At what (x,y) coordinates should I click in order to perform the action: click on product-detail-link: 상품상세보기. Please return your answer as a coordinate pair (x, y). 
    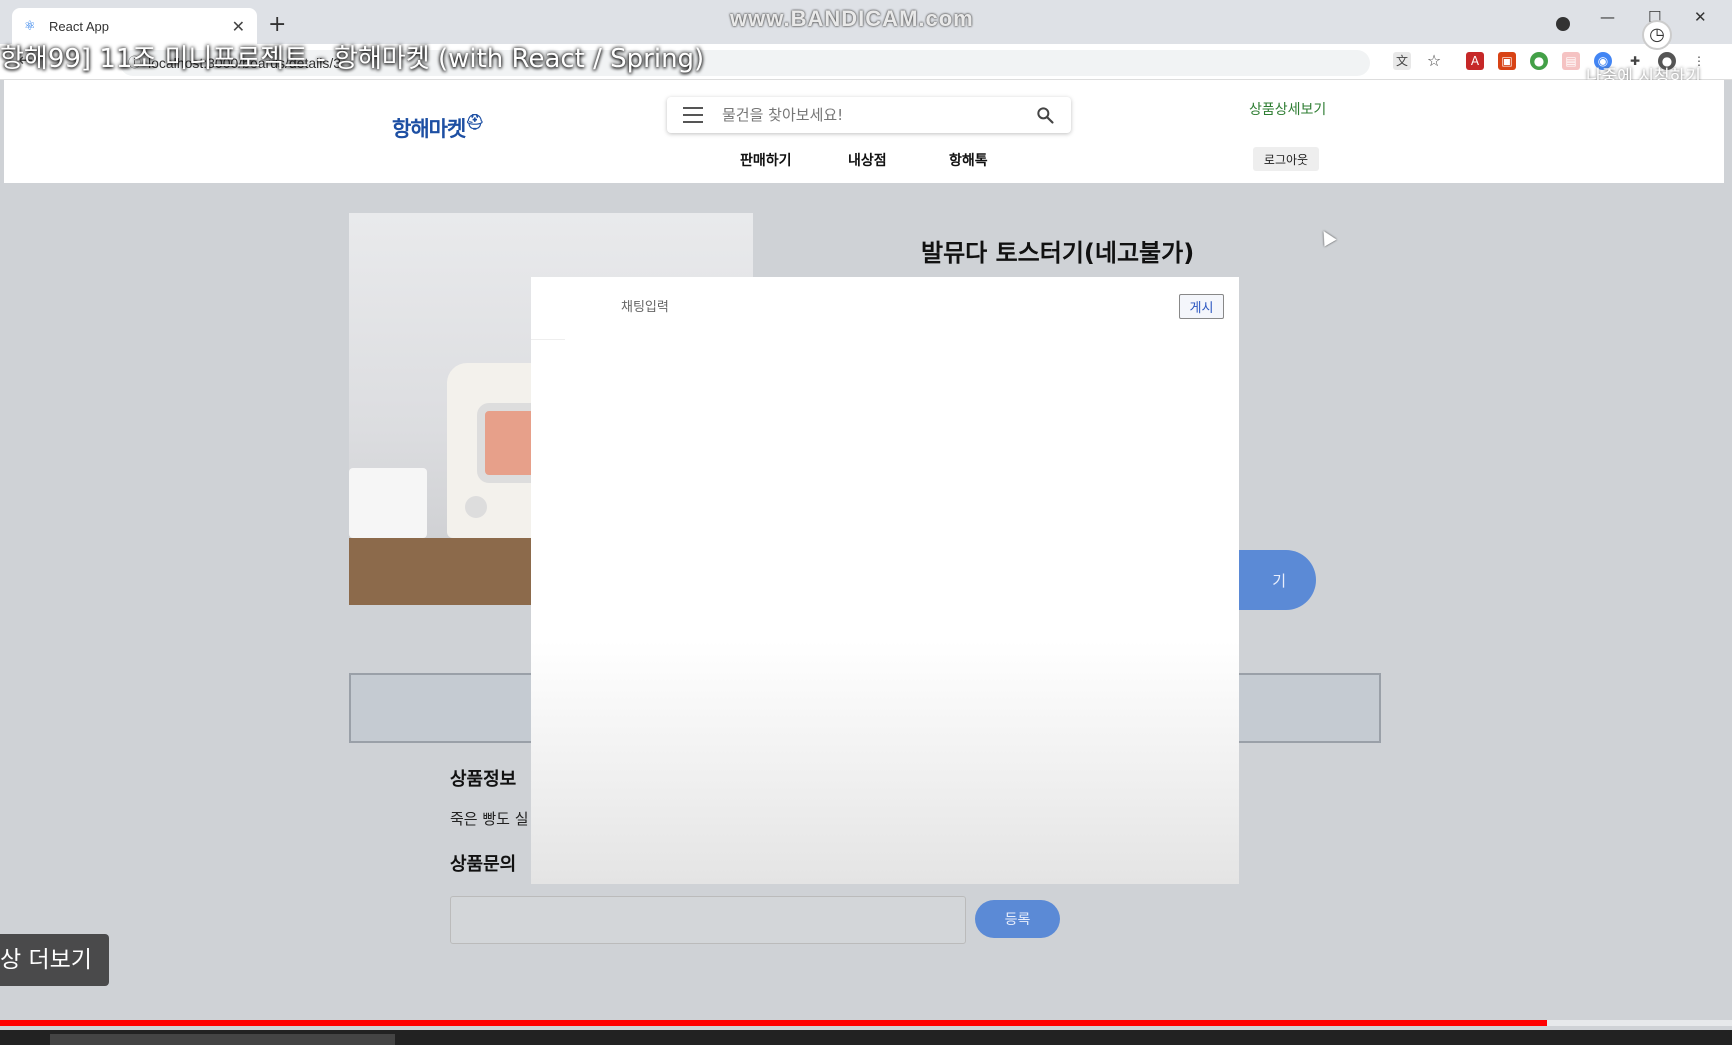
    Looking at the image, I should click on (1287, 109).